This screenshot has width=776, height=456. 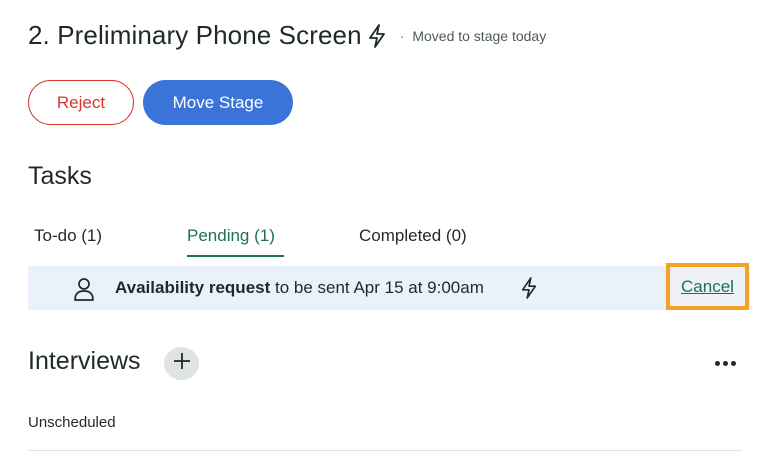 I want to click on task-detail: to be sent Apr 15 at 9:00am, so click(x=377, y=287).